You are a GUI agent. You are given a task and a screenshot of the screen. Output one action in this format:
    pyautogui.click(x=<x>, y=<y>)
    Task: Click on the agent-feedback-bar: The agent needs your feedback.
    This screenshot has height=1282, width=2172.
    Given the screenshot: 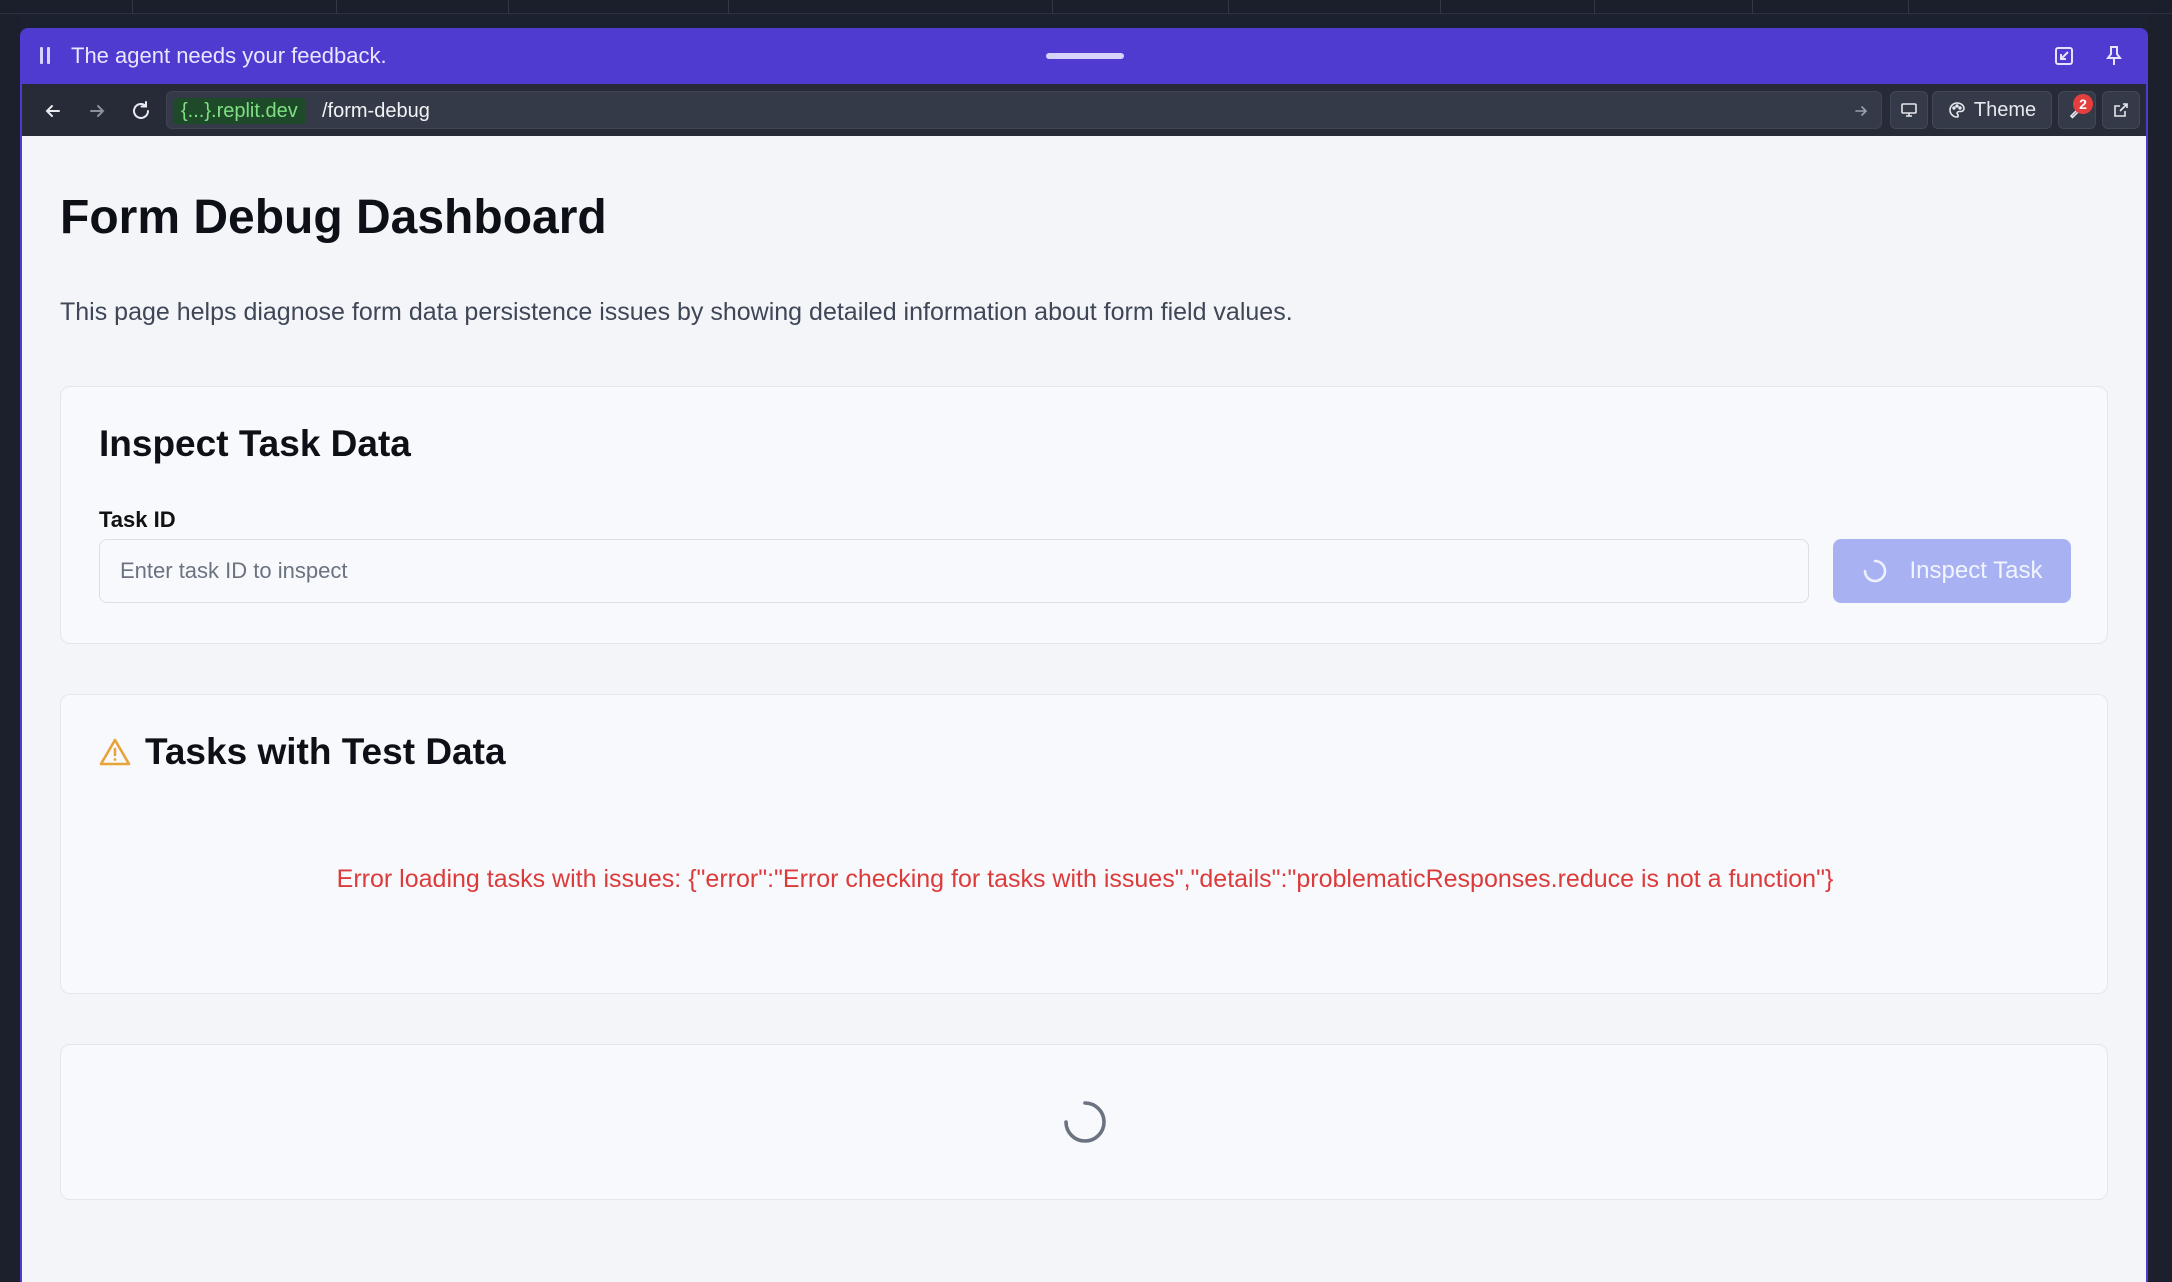 What is the action you would take?
    pyautogui.click(x=1084, y=56)
    